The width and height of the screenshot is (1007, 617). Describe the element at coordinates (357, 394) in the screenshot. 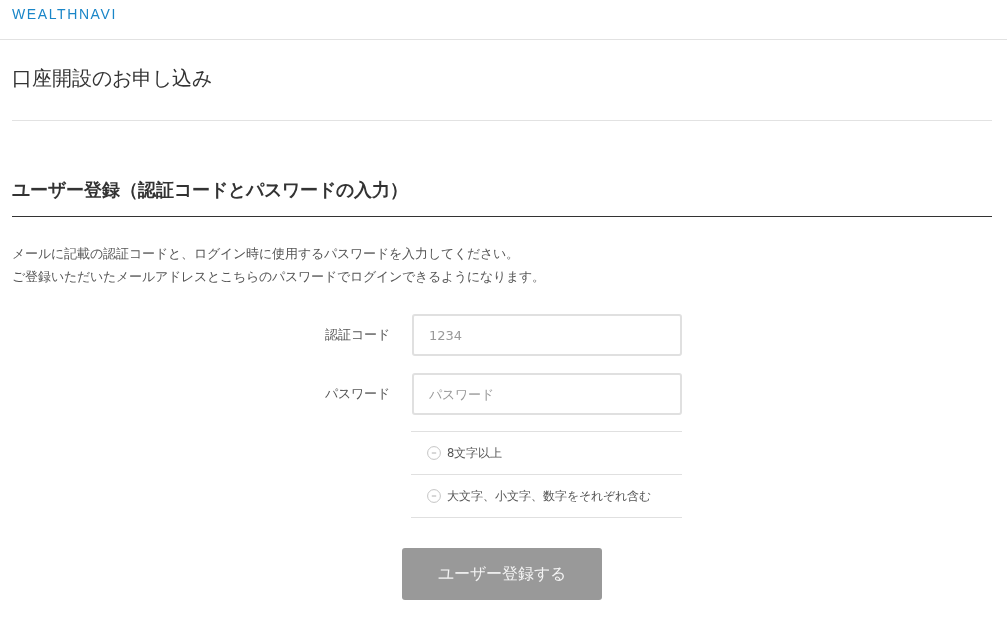

I see `field-label: パスワード` at that location.